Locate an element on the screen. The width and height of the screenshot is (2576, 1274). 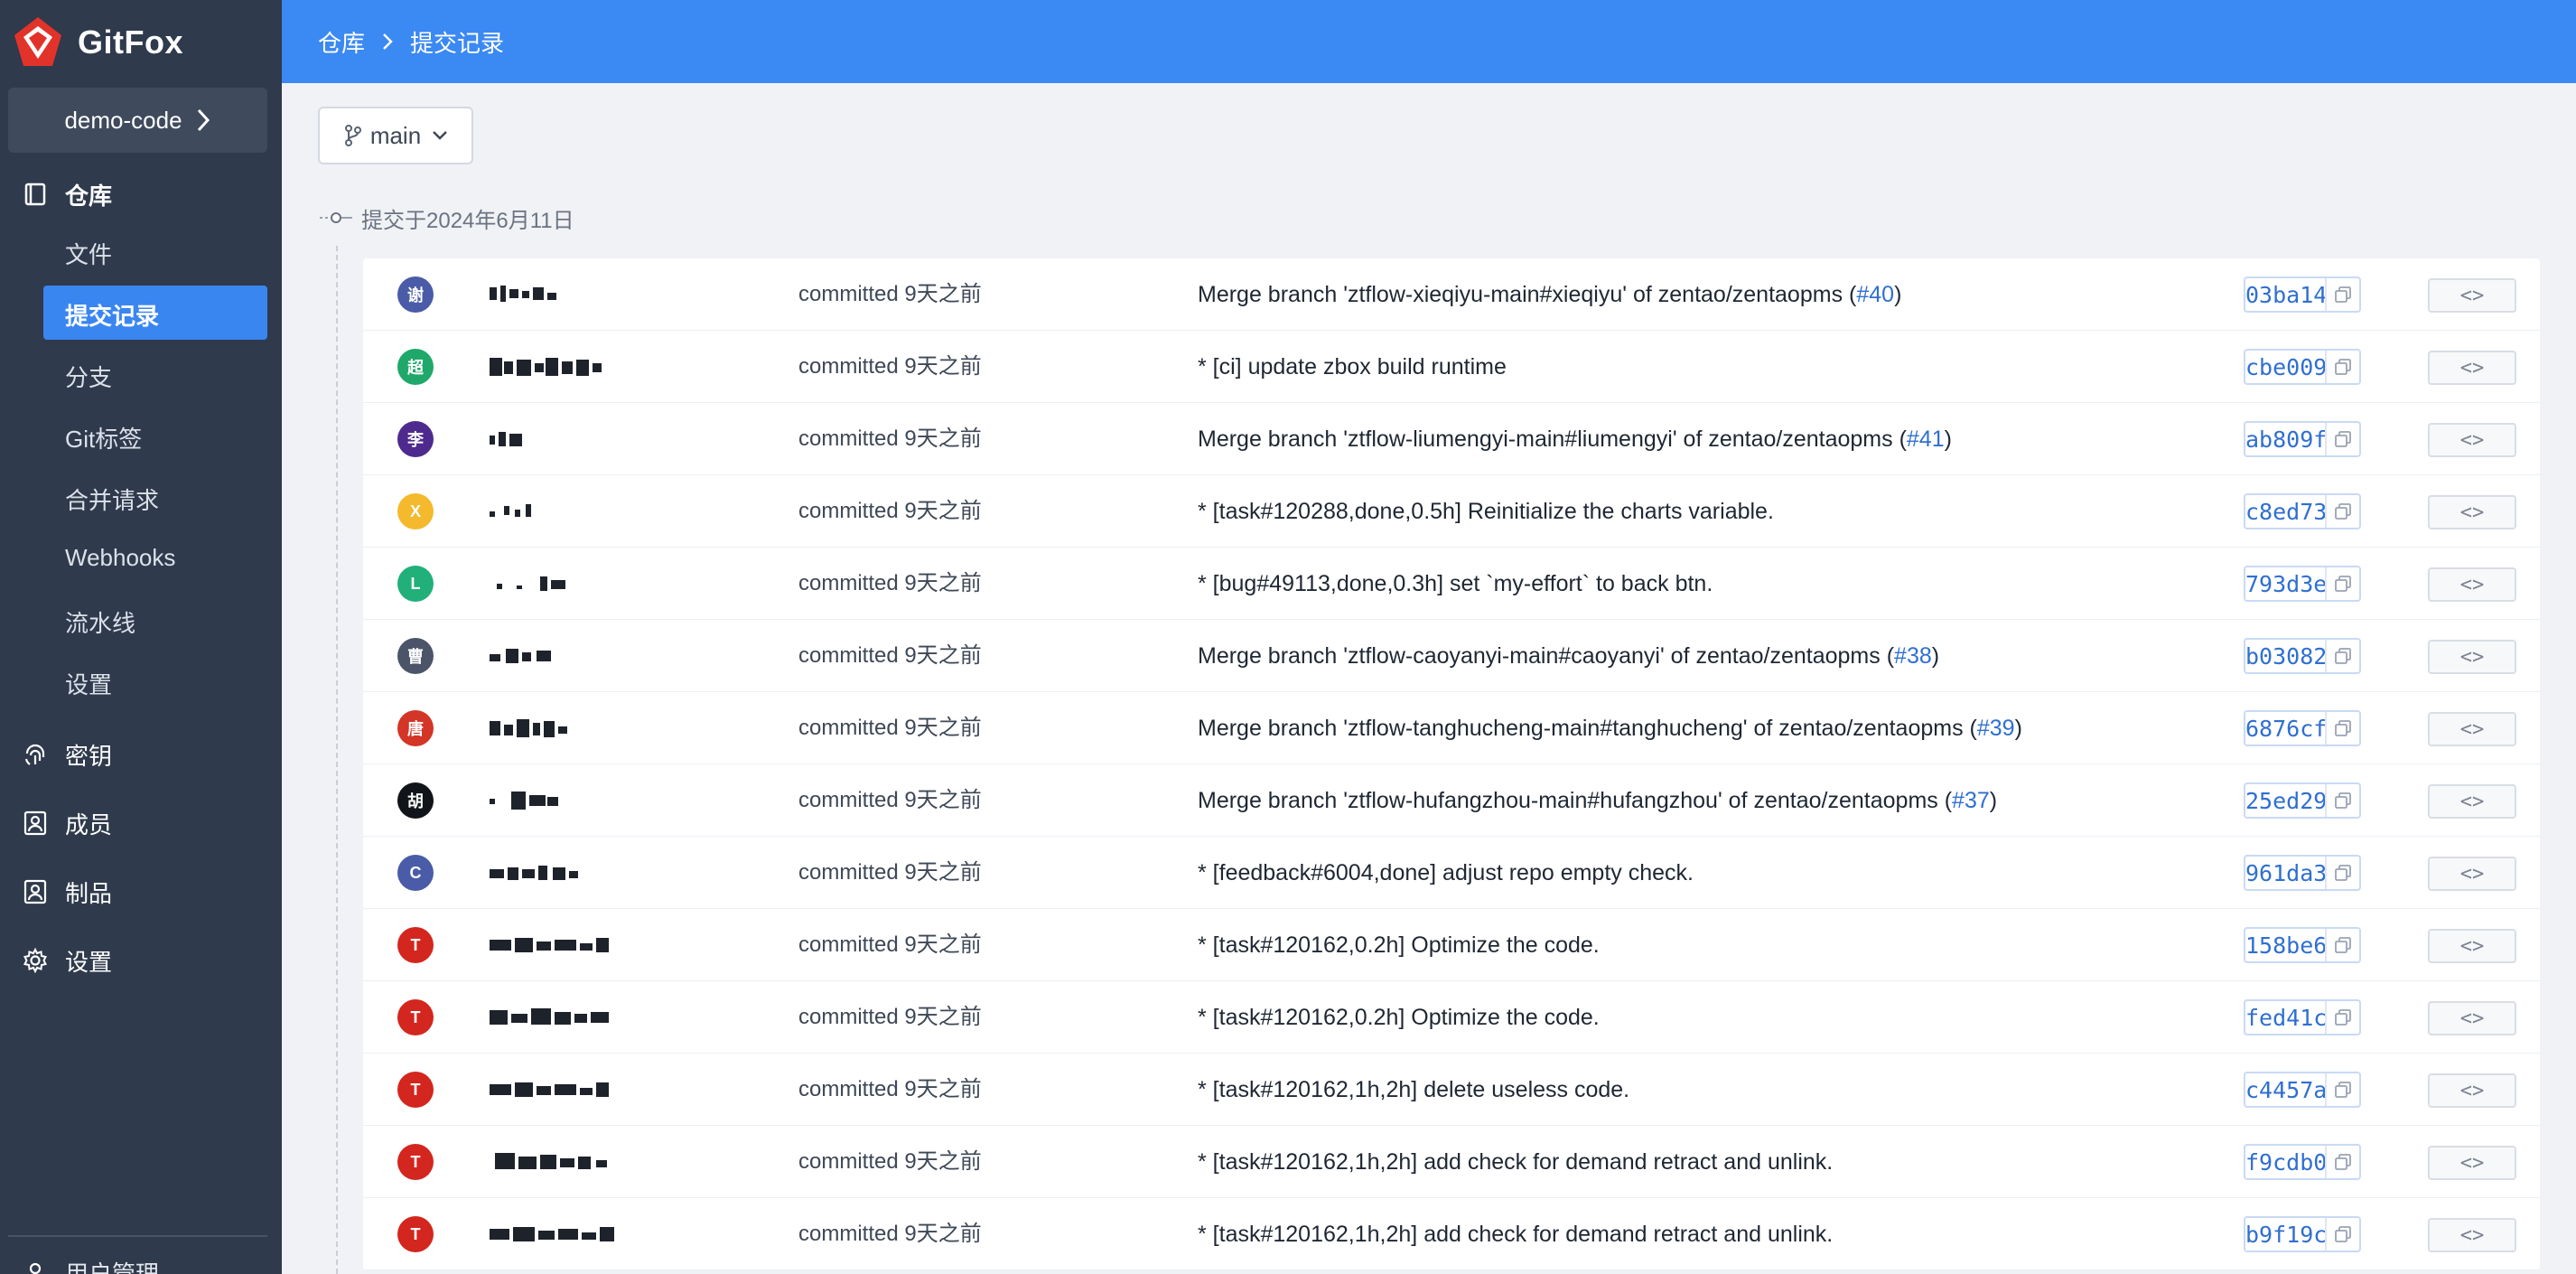
commit-sha-link: 6876cf is located at coordinates (2286, 729).